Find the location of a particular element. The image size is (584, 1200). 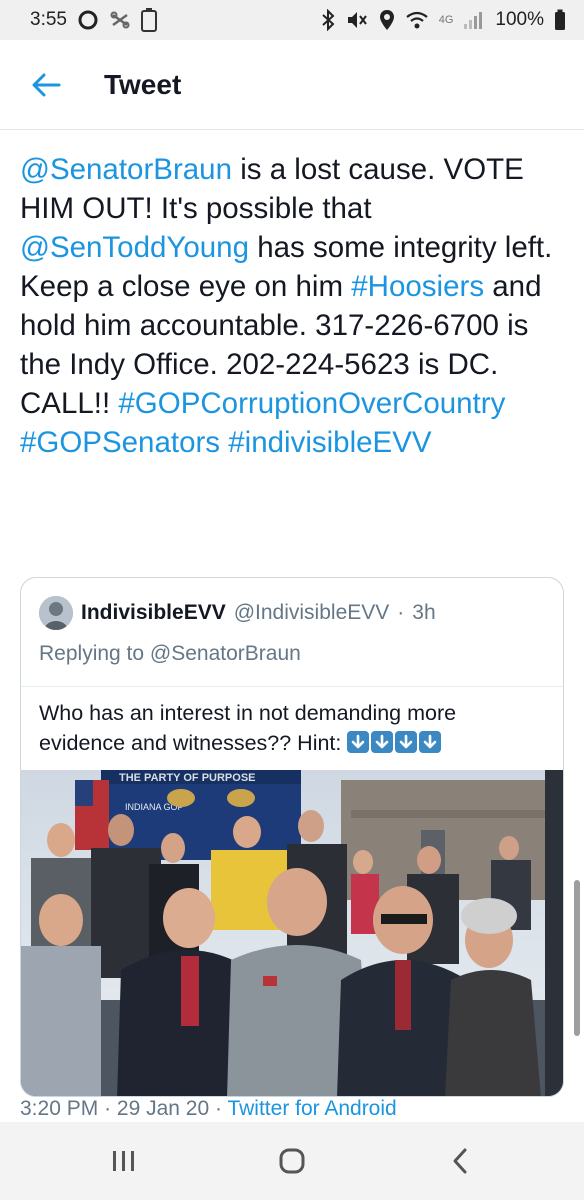

home-icon is located at coordinates (292, 1161).